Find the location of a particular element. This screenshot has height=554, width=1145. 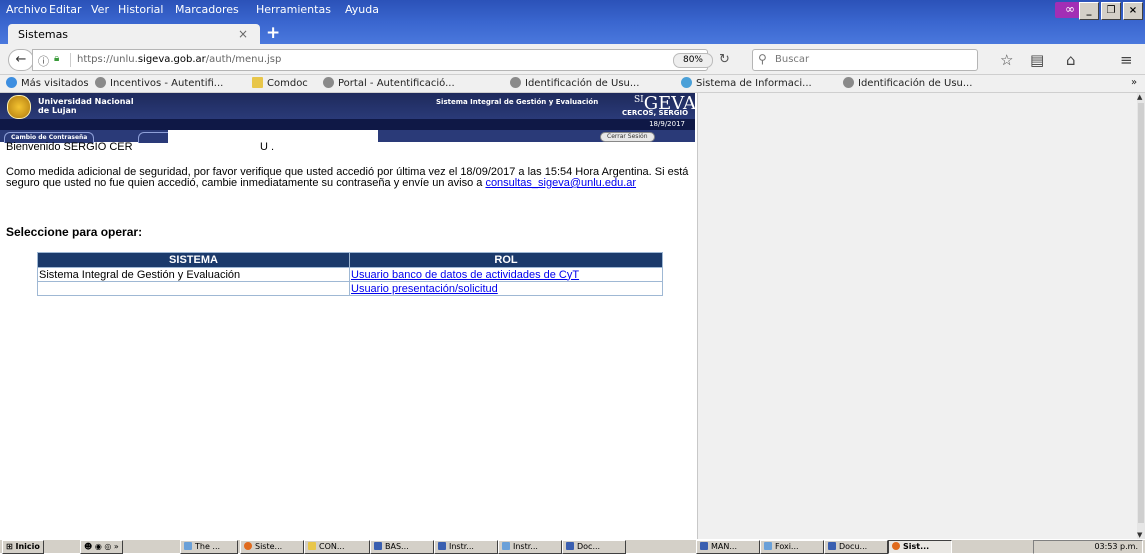

scrollbar-thumb is located at coordinates (1141, 313).